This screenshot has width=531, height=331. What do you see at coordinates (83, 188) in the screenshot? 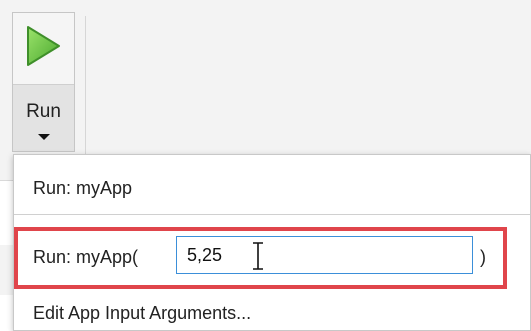
I see `menu-item-run-label: Run: myApp` at bounding box center [83, 188].